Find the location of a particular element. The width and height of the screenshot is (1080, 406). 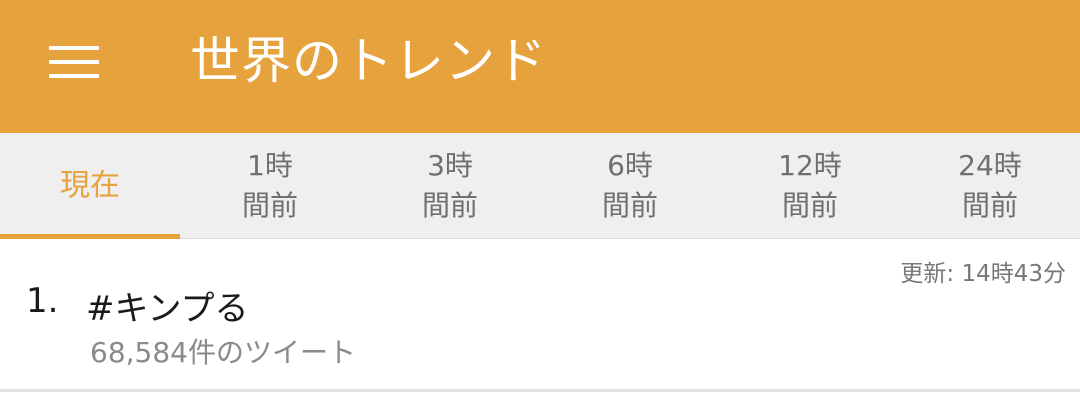

tab-label: 現在 is located at coordinates (90, 185).